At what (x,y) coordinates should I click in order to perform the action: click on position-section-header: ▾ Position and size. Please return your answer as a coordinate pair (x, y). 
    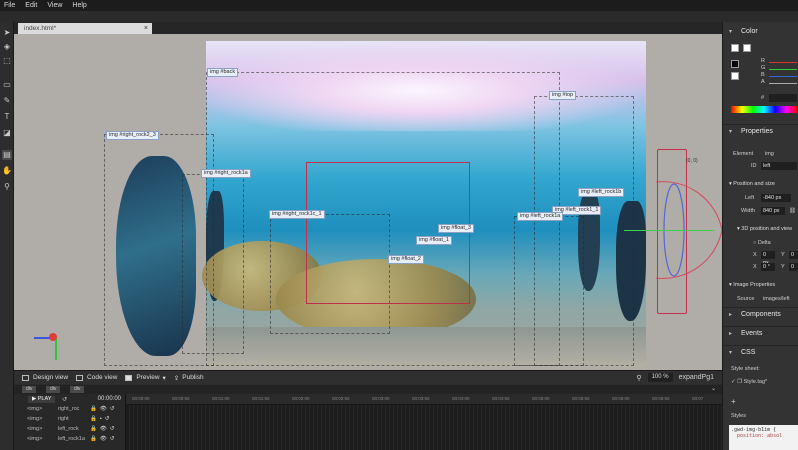
    Looking at the image, I should click on (752, 184).